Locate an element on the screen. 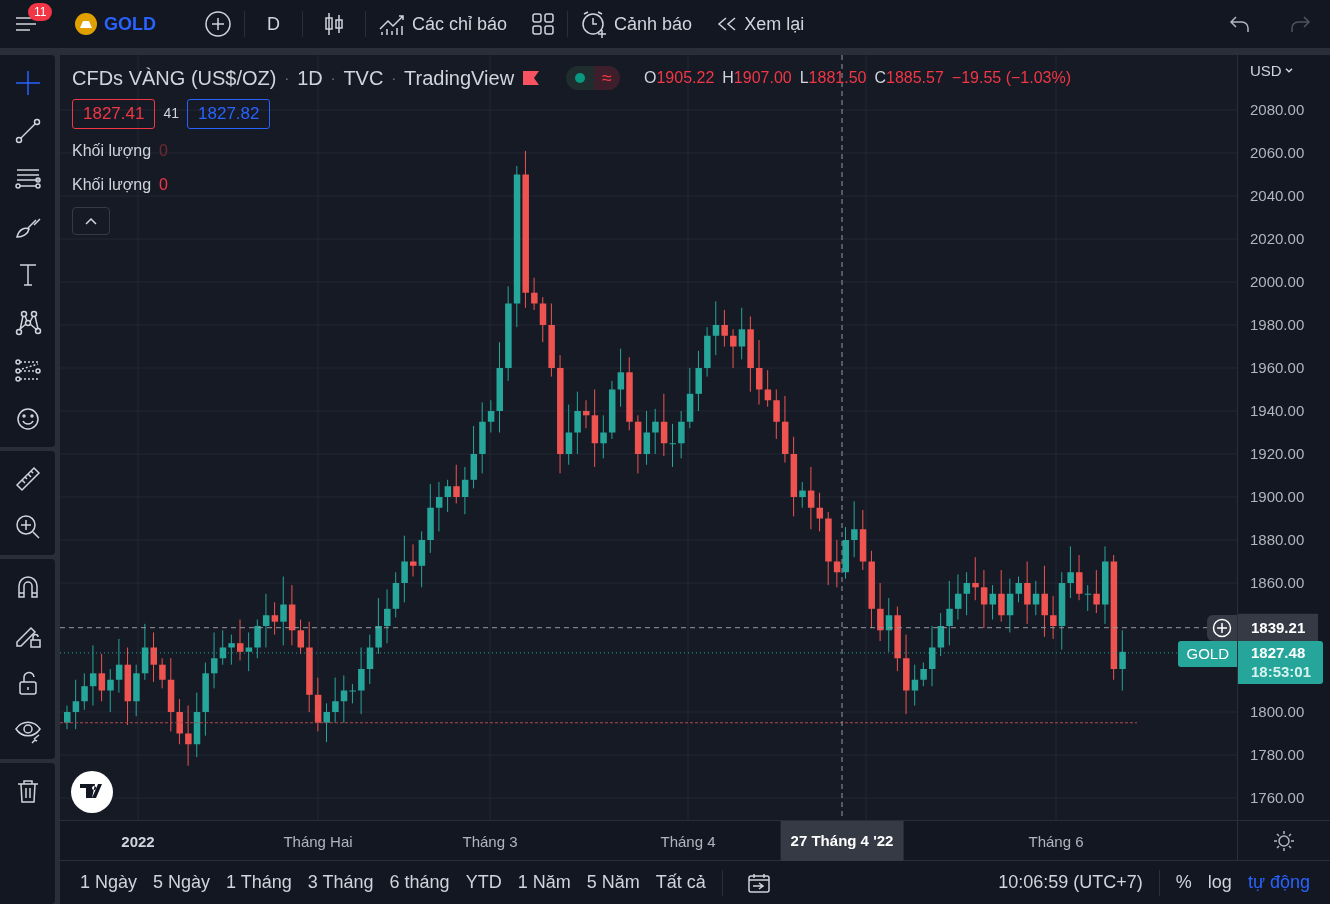 The width and height of the screenshot is (1330, 904). change-value: −19.55 (−1.03%) is located at coordinates (1011, 78).